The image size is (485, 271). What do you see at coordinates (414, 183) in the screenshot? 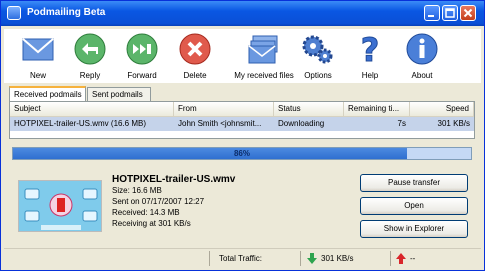
I see `pause-transfer-button: Pause transfer` at bounding box center [414, 183].